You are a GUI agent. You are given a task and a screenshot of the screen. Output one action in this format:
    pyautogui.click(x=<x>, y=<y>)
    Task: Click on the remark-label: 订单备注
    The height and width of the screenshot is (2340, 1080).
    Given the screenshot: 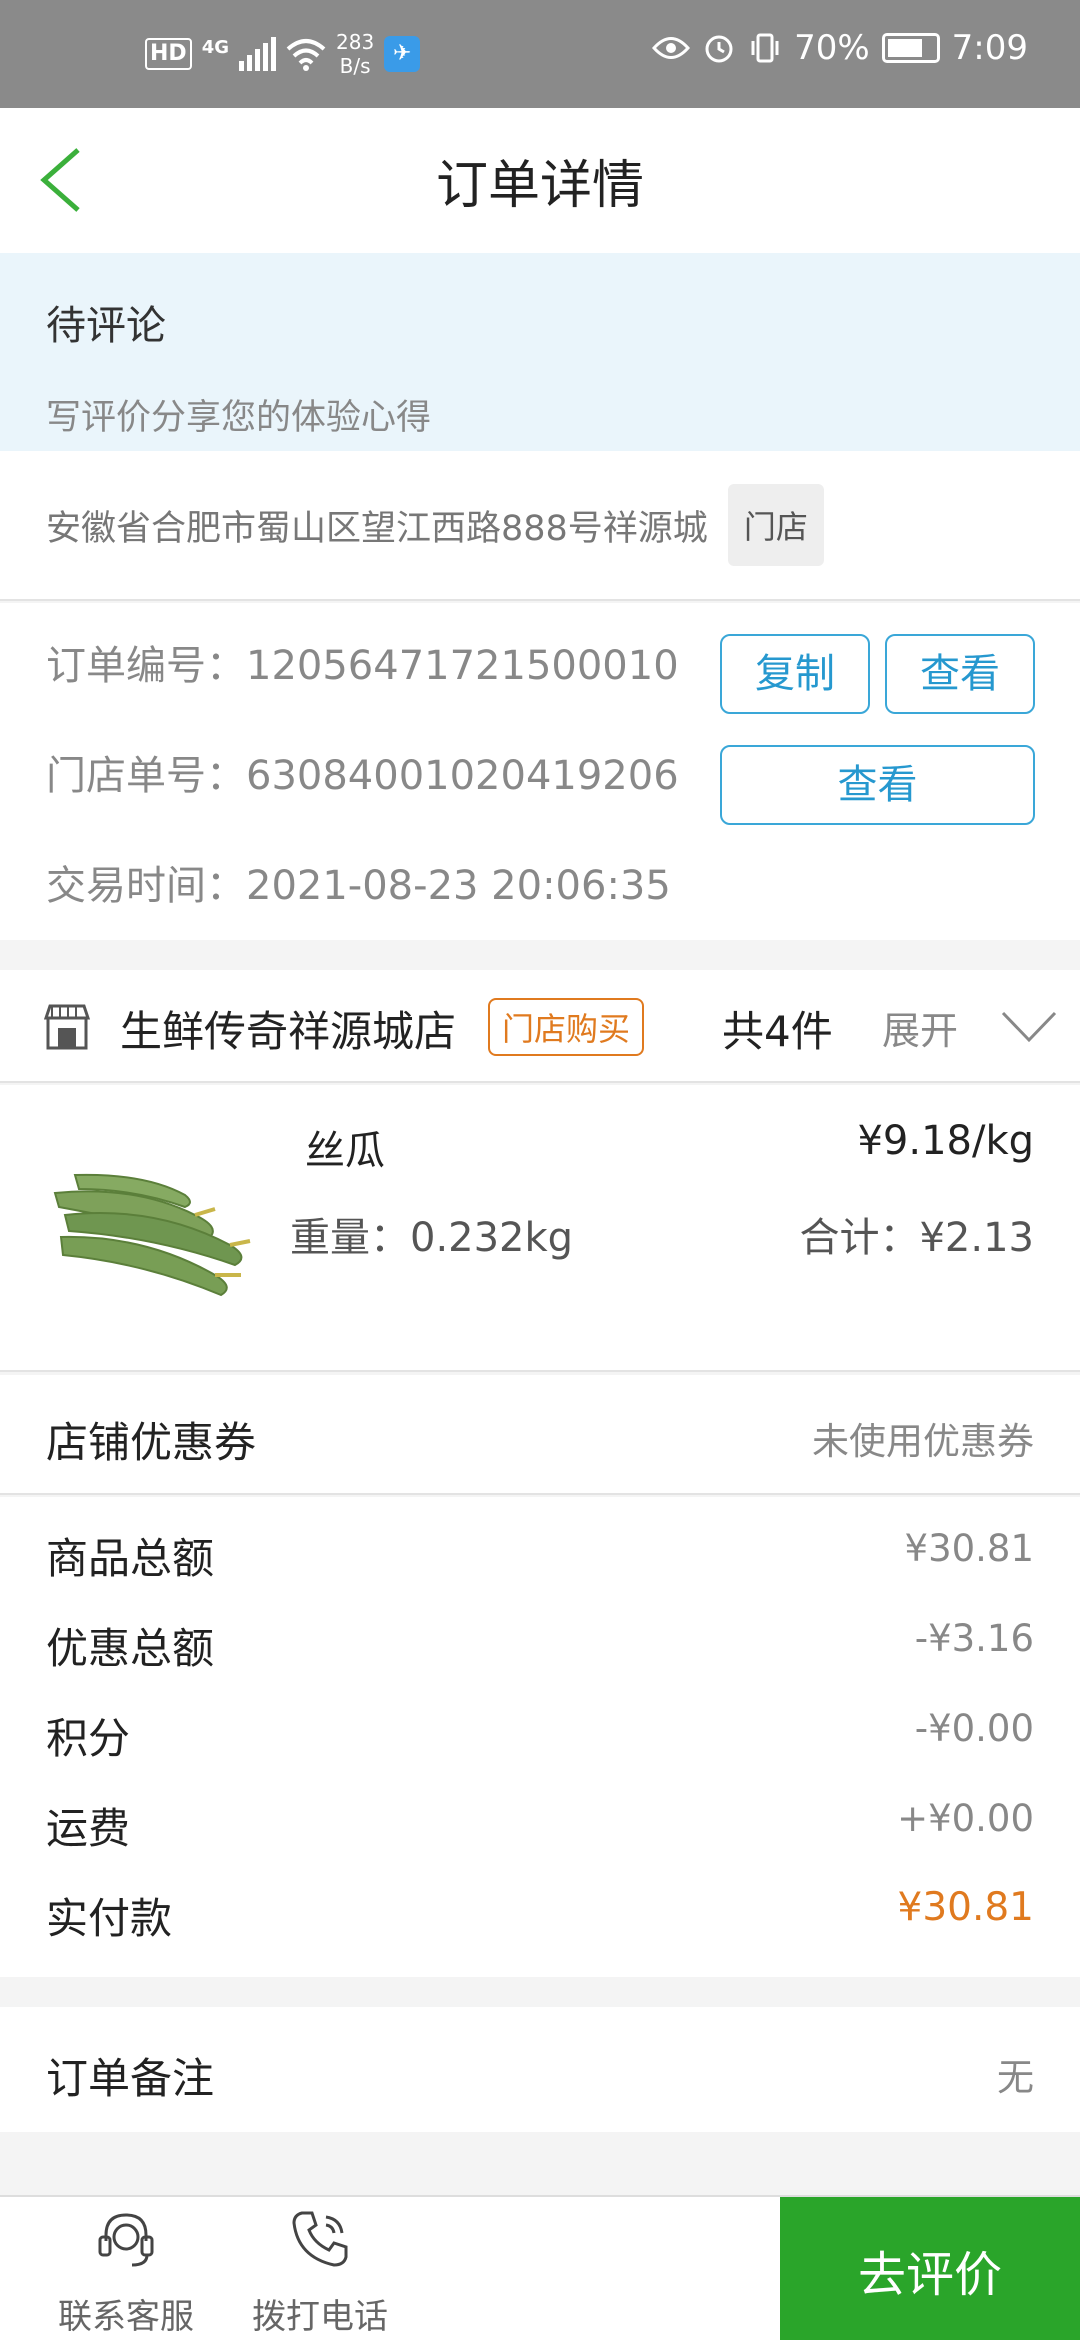 What is the action you would take?
    pyautogui.click(x=130, y=2078)
    